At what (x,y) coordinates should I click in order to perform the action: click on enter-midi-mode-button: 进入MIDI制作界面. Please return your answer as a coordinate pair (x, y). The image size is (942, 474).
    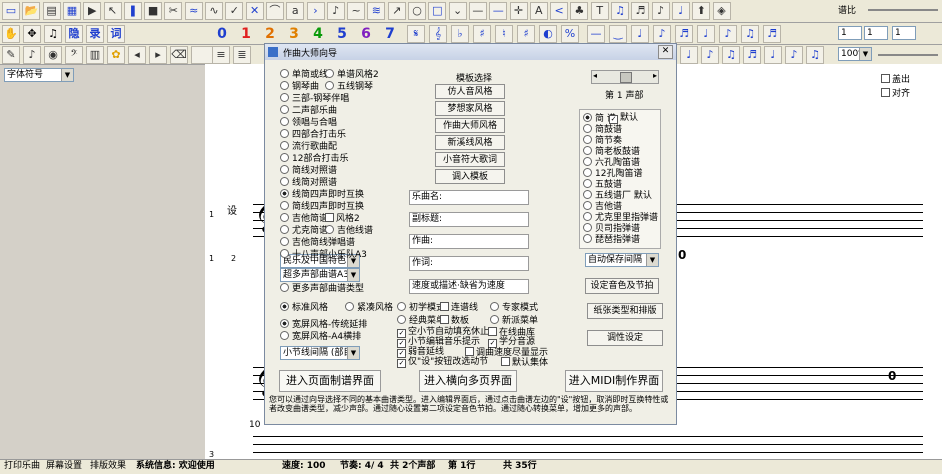
    Looking at the image, I should click on (614, 381).